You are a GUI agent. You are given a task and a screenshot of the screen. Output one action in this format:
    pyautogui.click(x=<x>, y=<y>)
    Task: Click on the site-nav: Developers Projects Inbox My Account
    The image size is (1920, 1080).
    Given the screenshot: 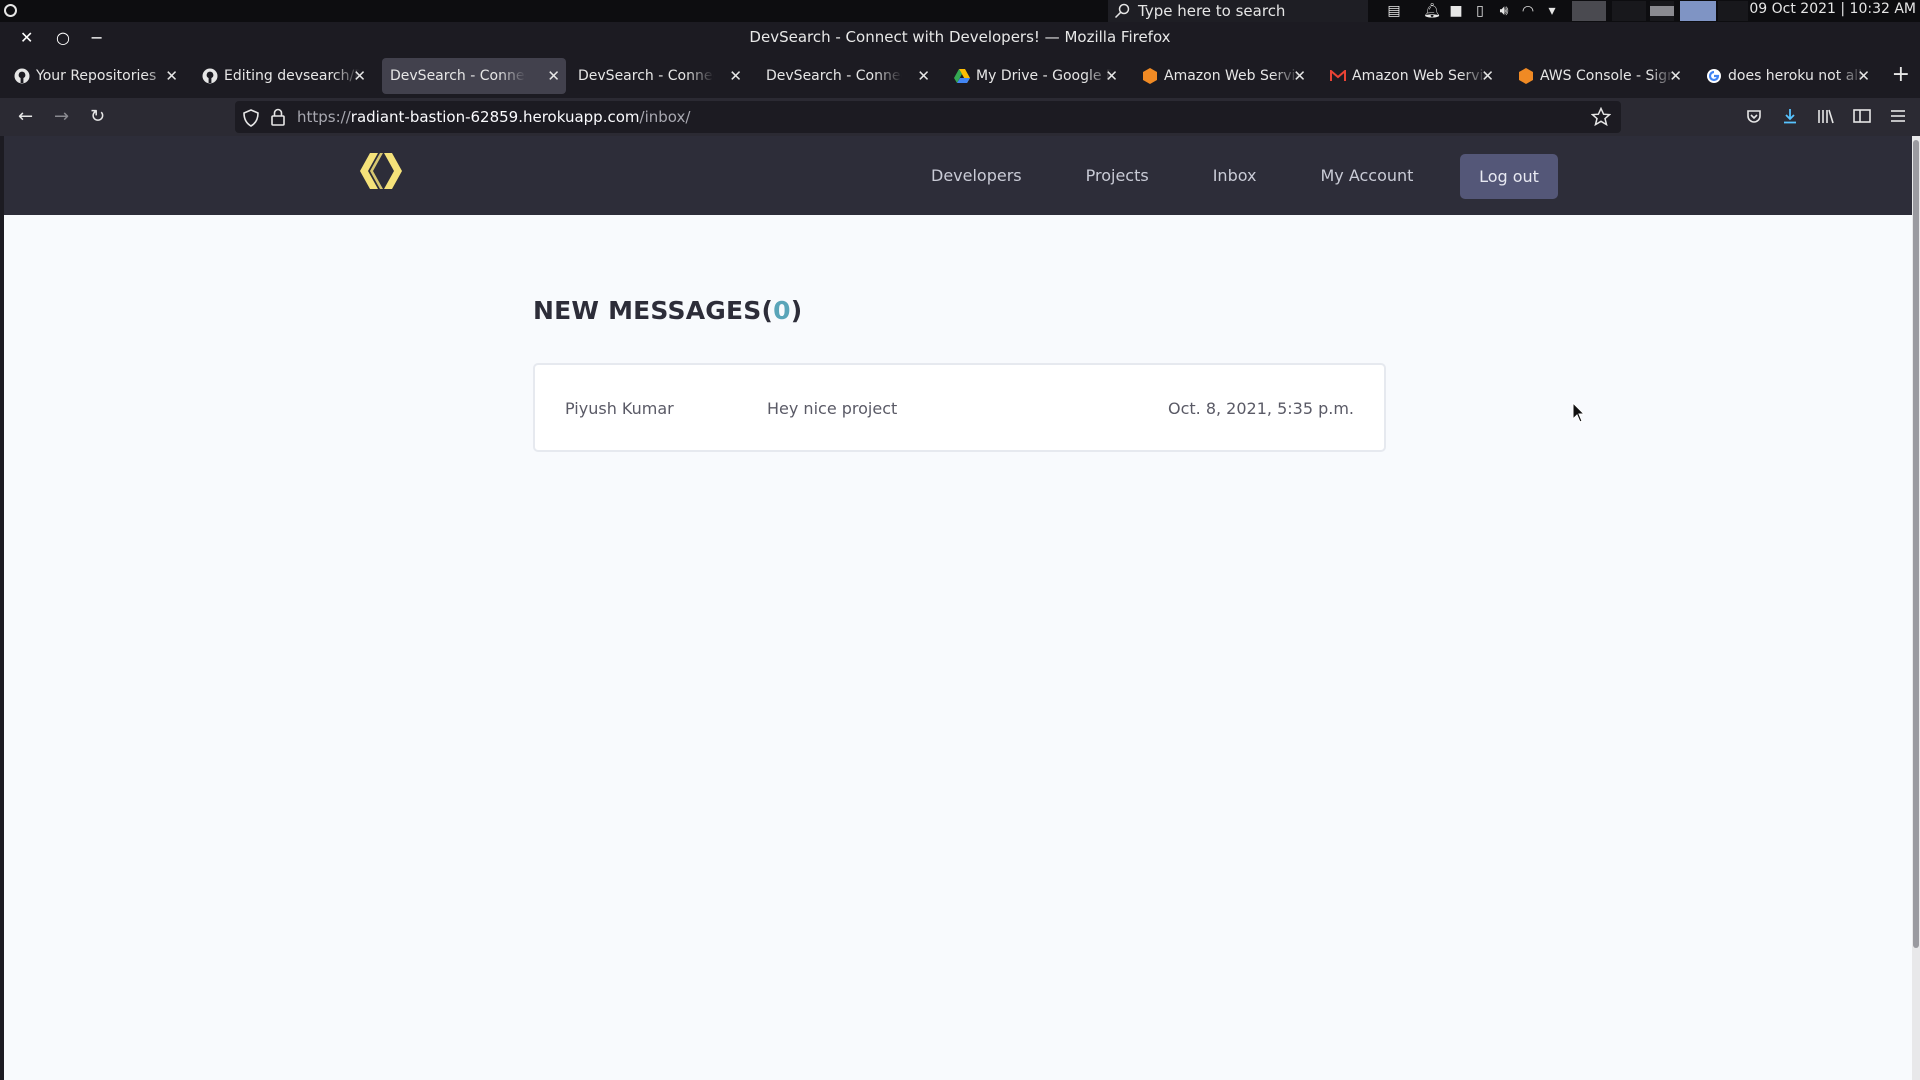 What is the action you would take?
    pyautogui.click(x=1204, y=175)
    